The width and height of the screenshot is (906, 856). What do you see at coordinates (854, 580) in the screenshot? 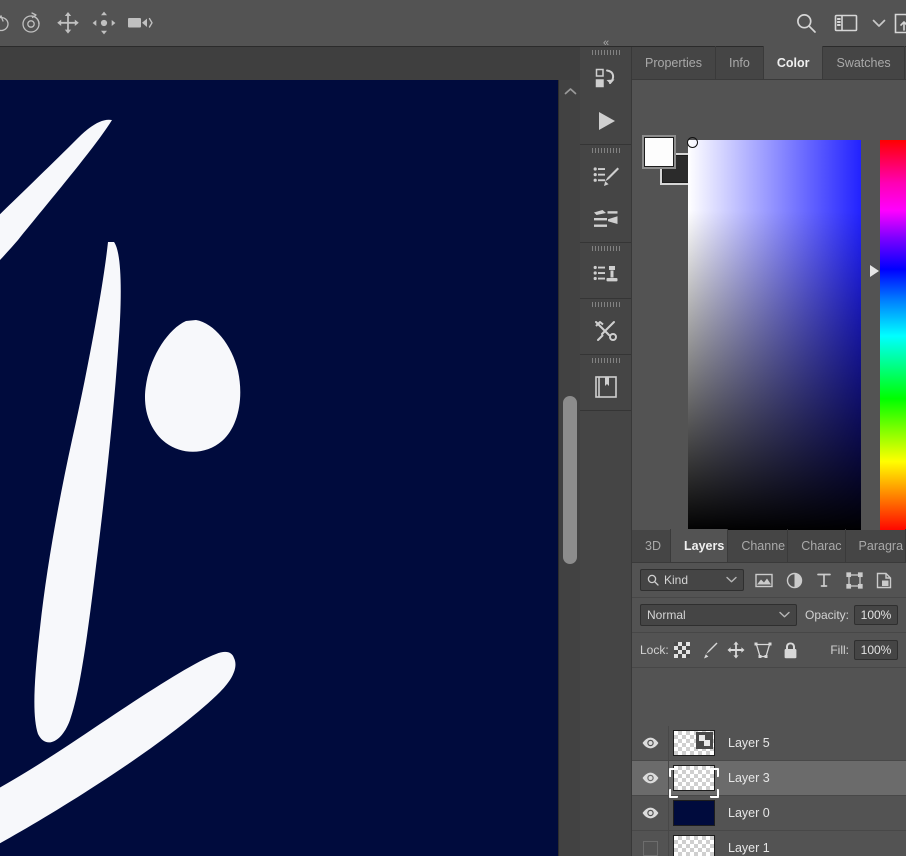
I see `filter-shape-layers-icon` at bounding box center [854, 580].